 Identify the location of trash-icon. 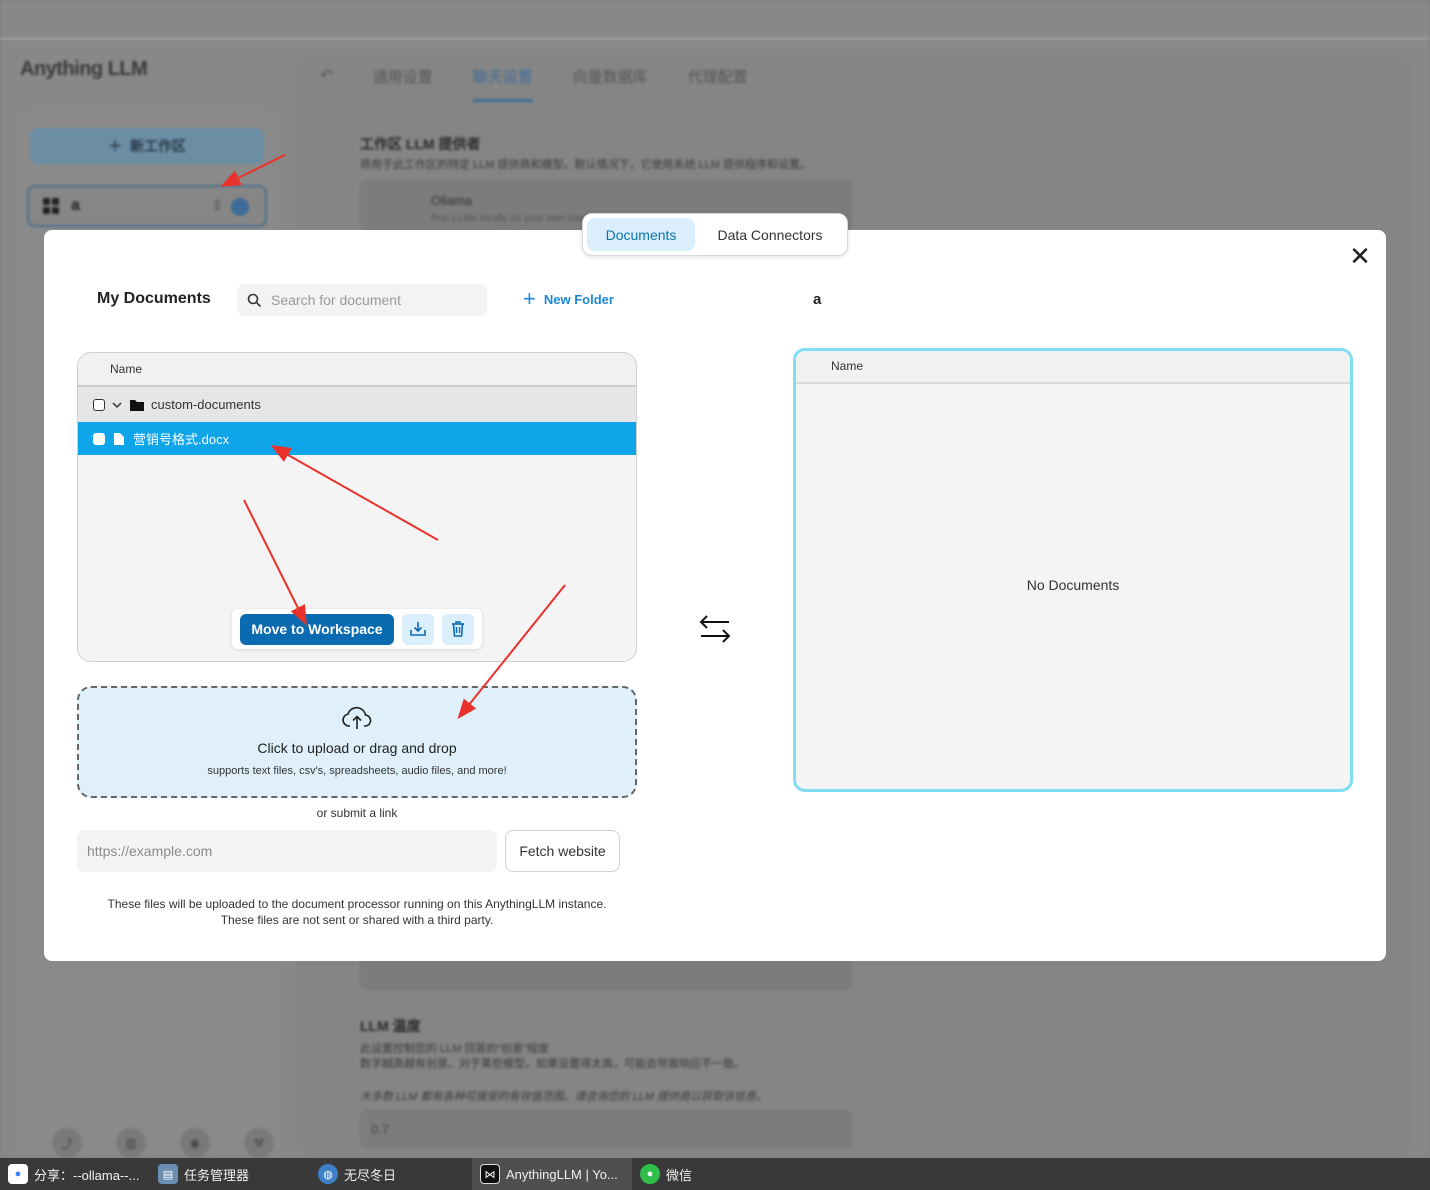
(458, 629).